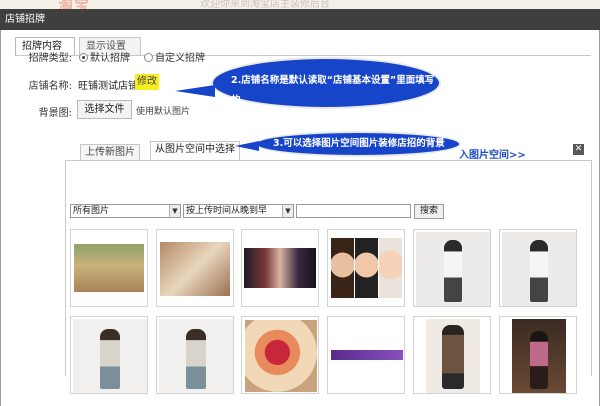 This screenshot has height=406, width=600. I want to click on vintage-room-photo, so click(195, 269).